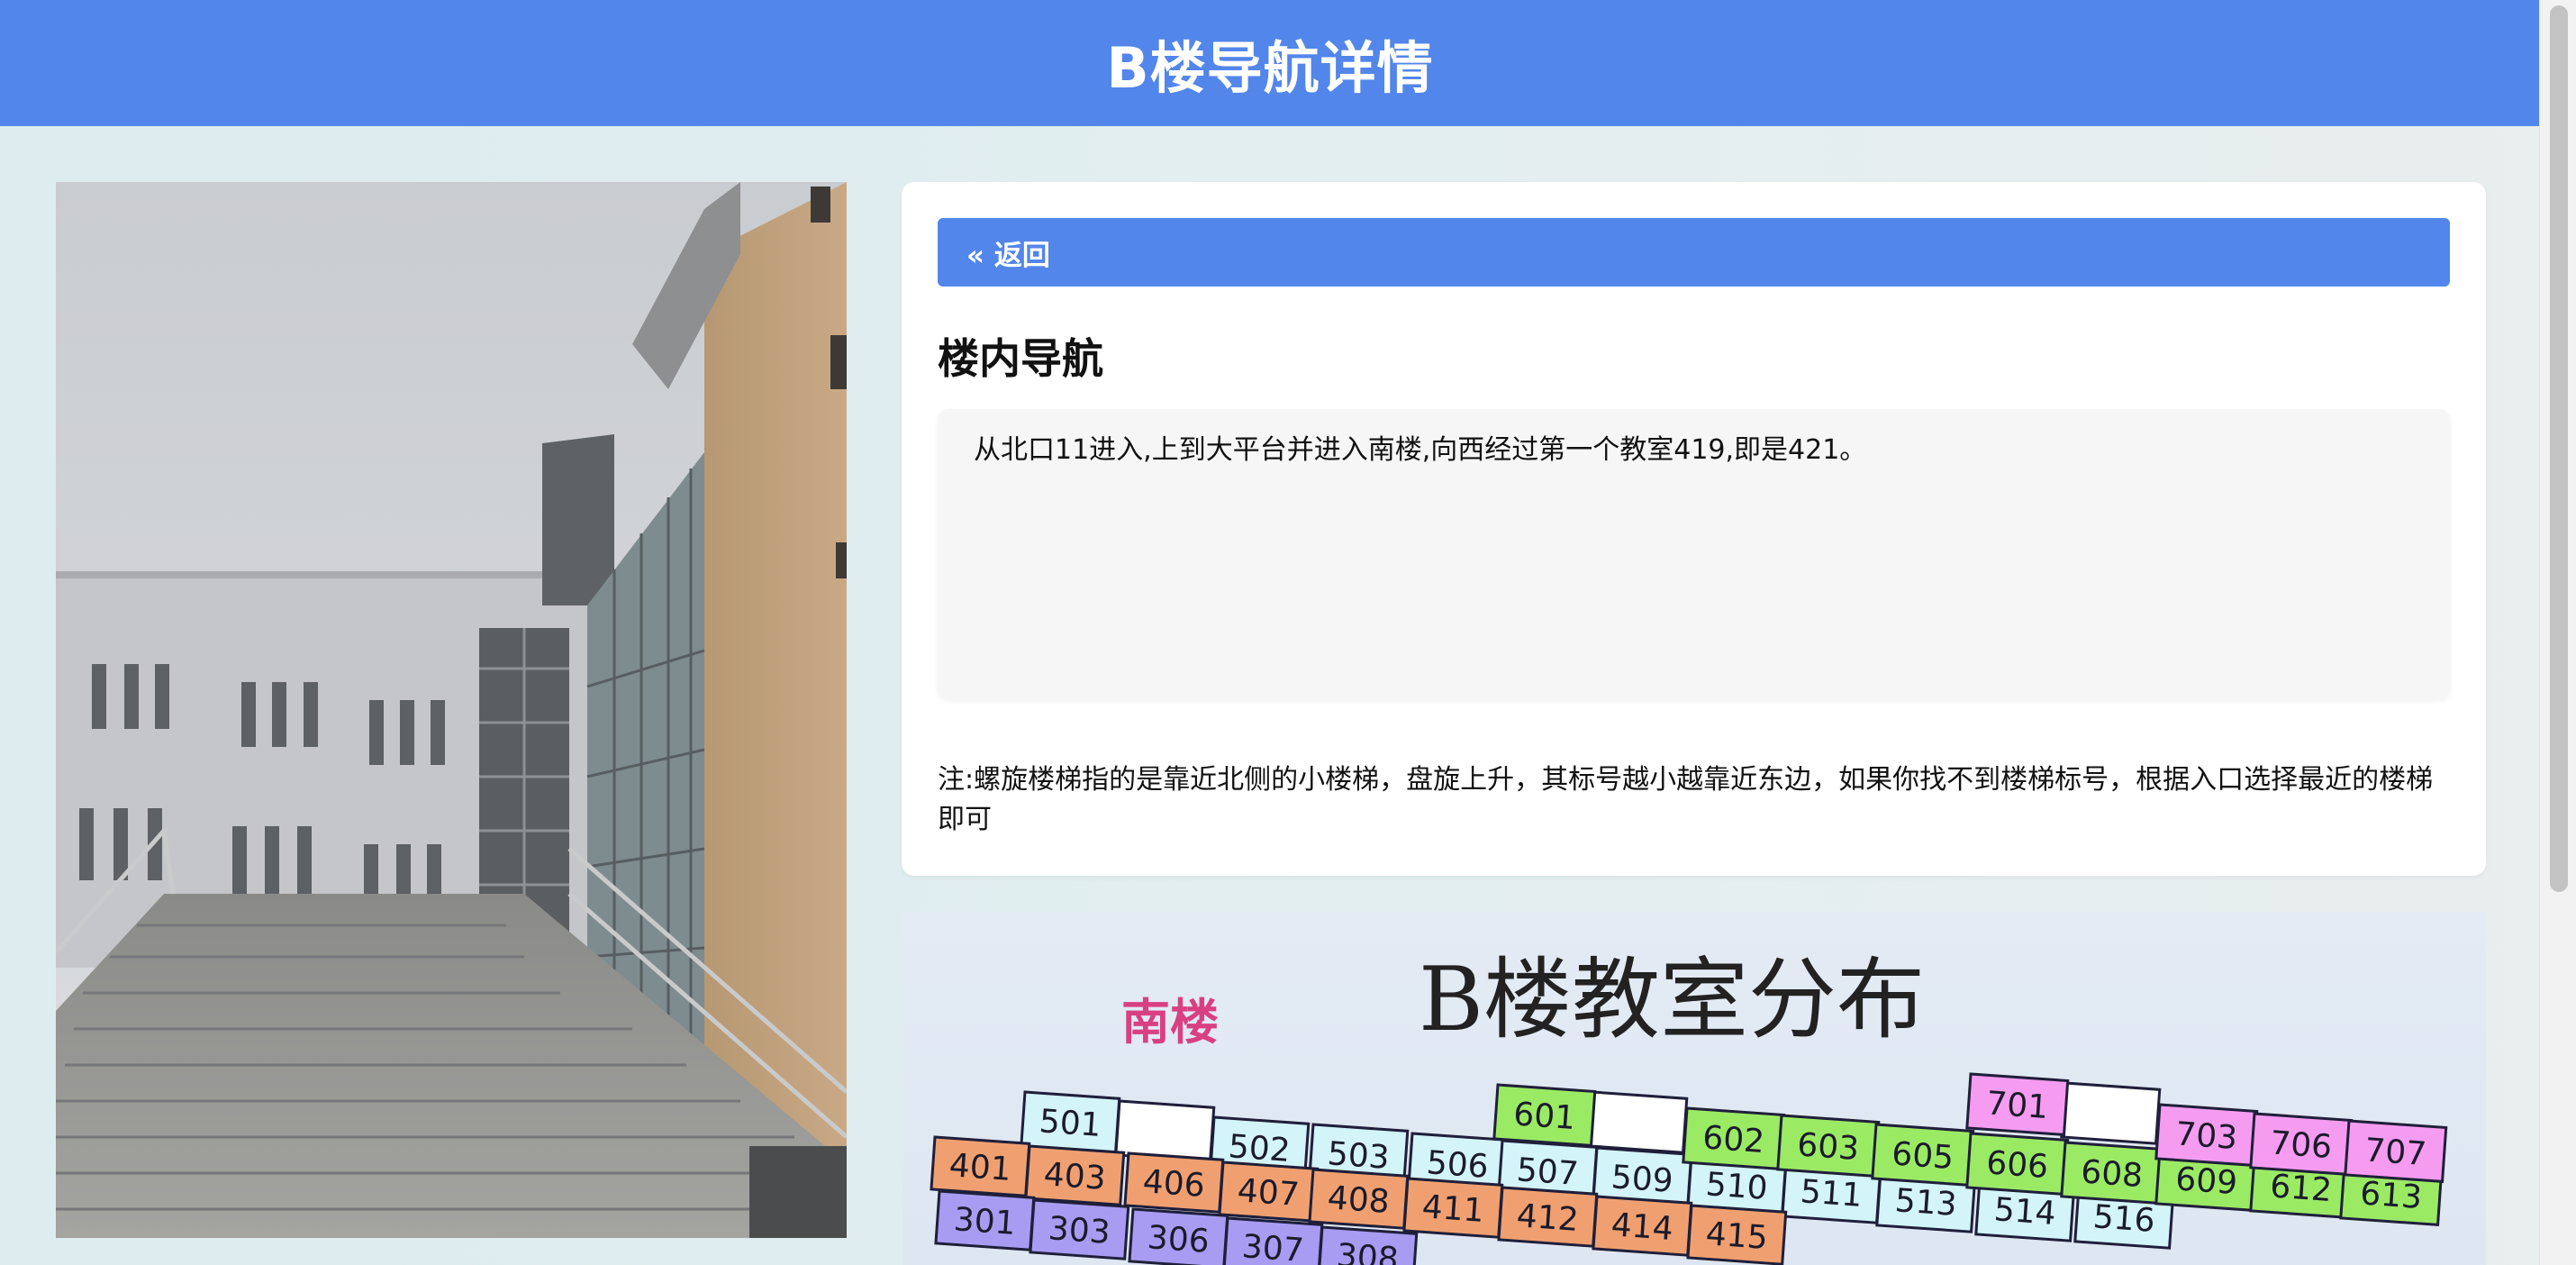 The image size is (2576, 1265). Describe the element at coordinates (2123, 1219) in the screenshot. I see `room-label: 516` at that location.